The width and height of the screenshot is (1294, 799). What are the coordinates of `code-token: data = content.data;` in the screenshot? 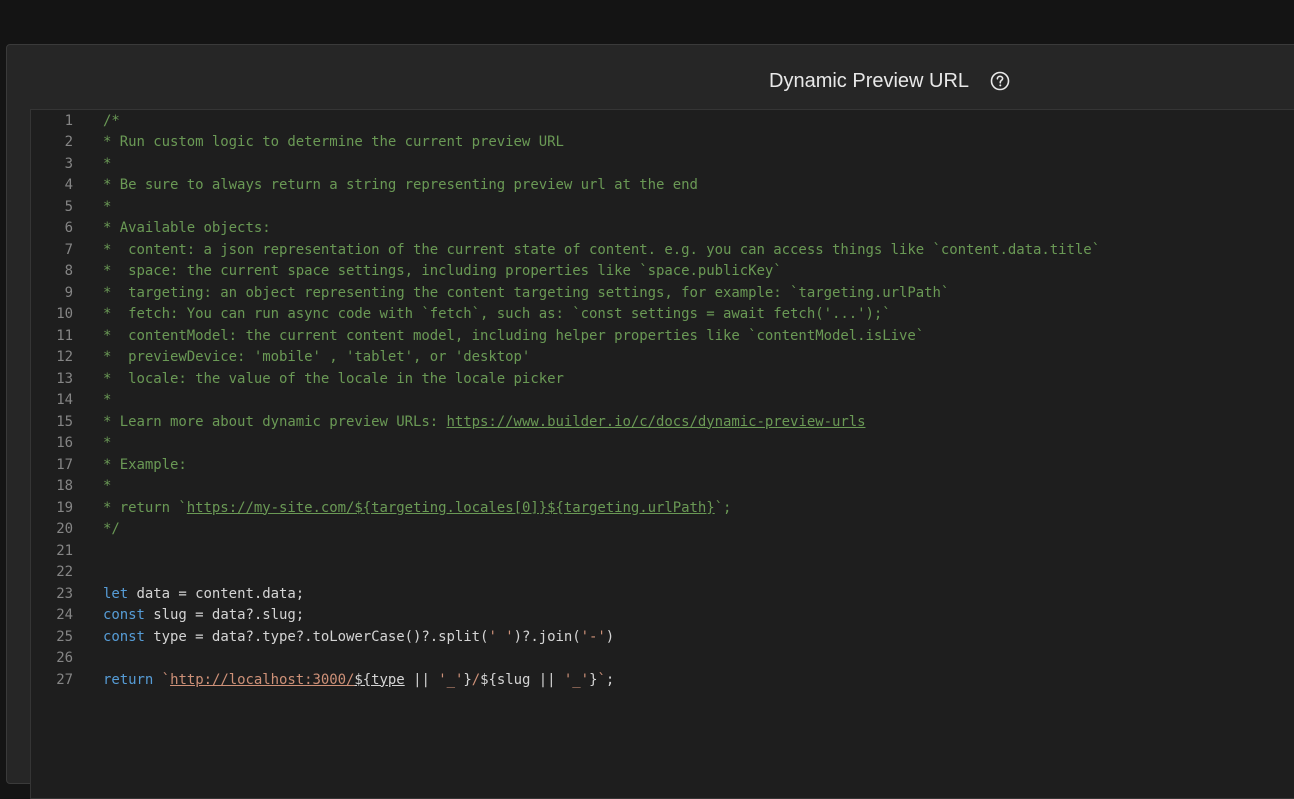 It's located at (216, 593).